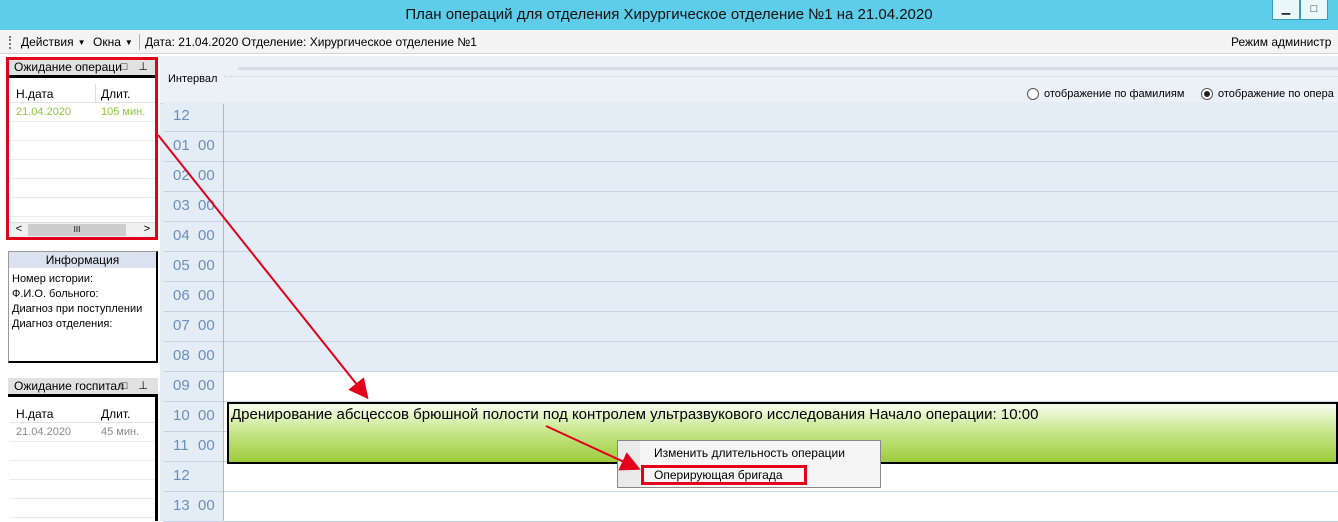 This screenshot has width=1338, height=522. Describe the element at coordinates (593, 448) in the screenshot. I see `arrow-to-menu-item` at that location.